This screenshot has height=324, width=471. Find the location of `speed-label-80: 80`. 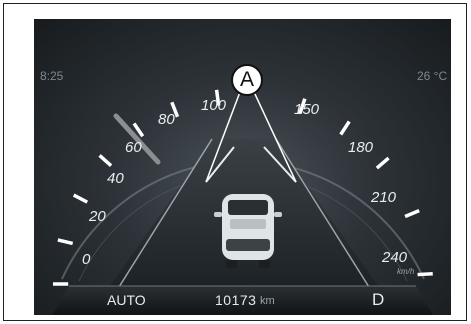

speed-label-80: 80 is located at coordinates (166, 119).